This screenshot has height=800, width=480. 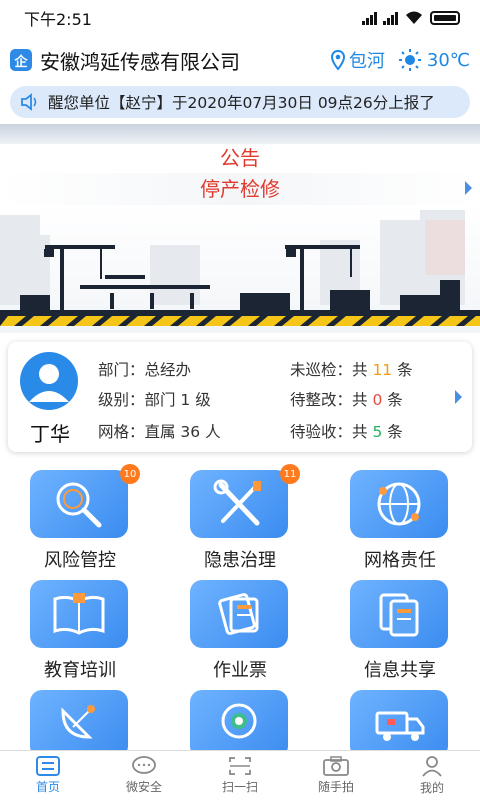 I want to click on truck-icon, so click(x=399, y=724).